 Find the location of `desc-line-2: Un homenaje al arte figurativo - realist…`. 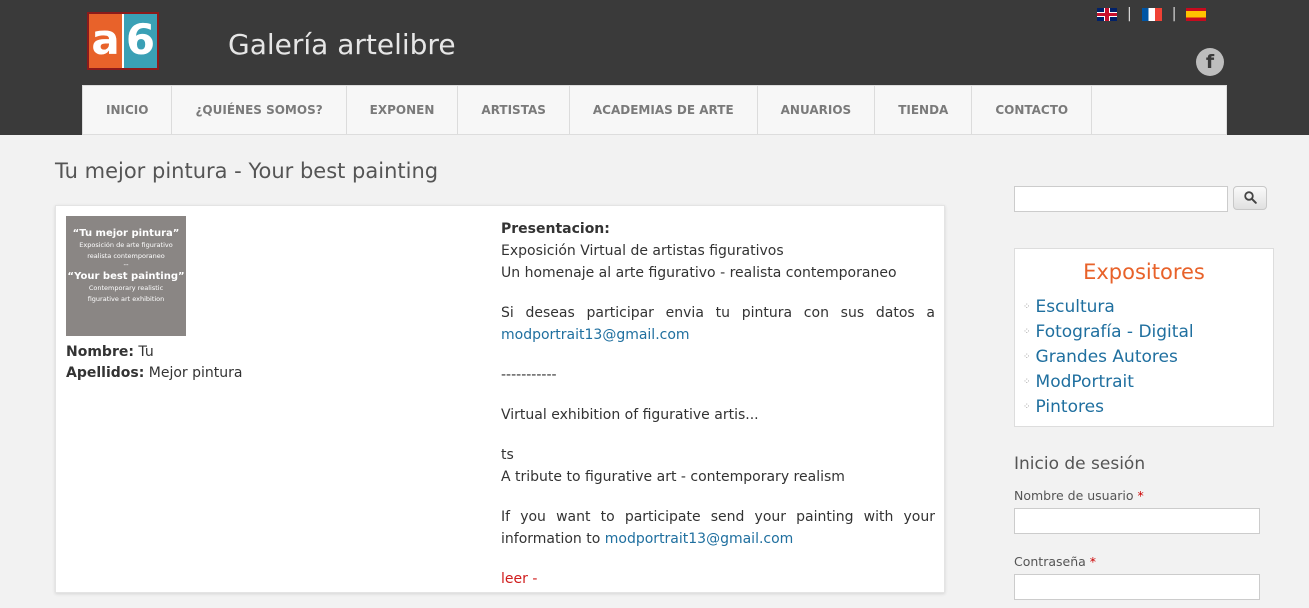

desc-line-2: Un homenaje al arte figurativo - realist… is located at coordinates (699, 273).